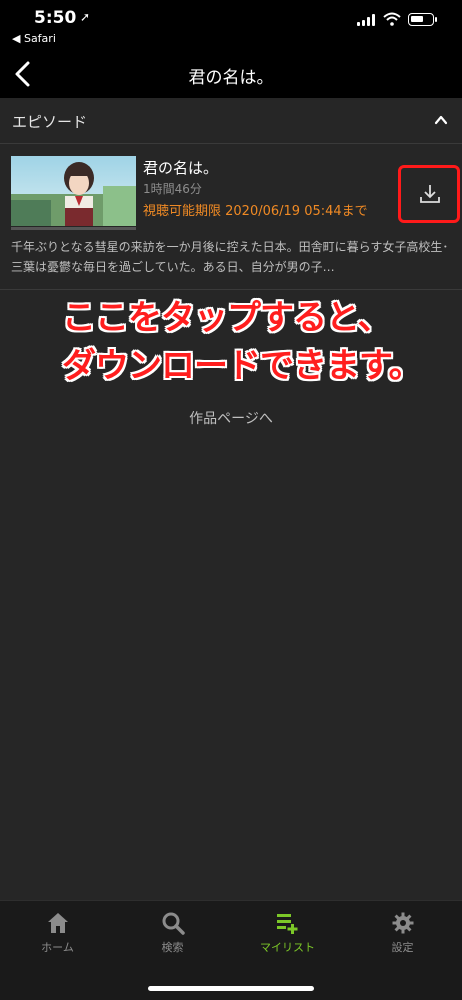 The image size is (462, 1000). I want to click on tab-search: 検索, so click(172, 936).